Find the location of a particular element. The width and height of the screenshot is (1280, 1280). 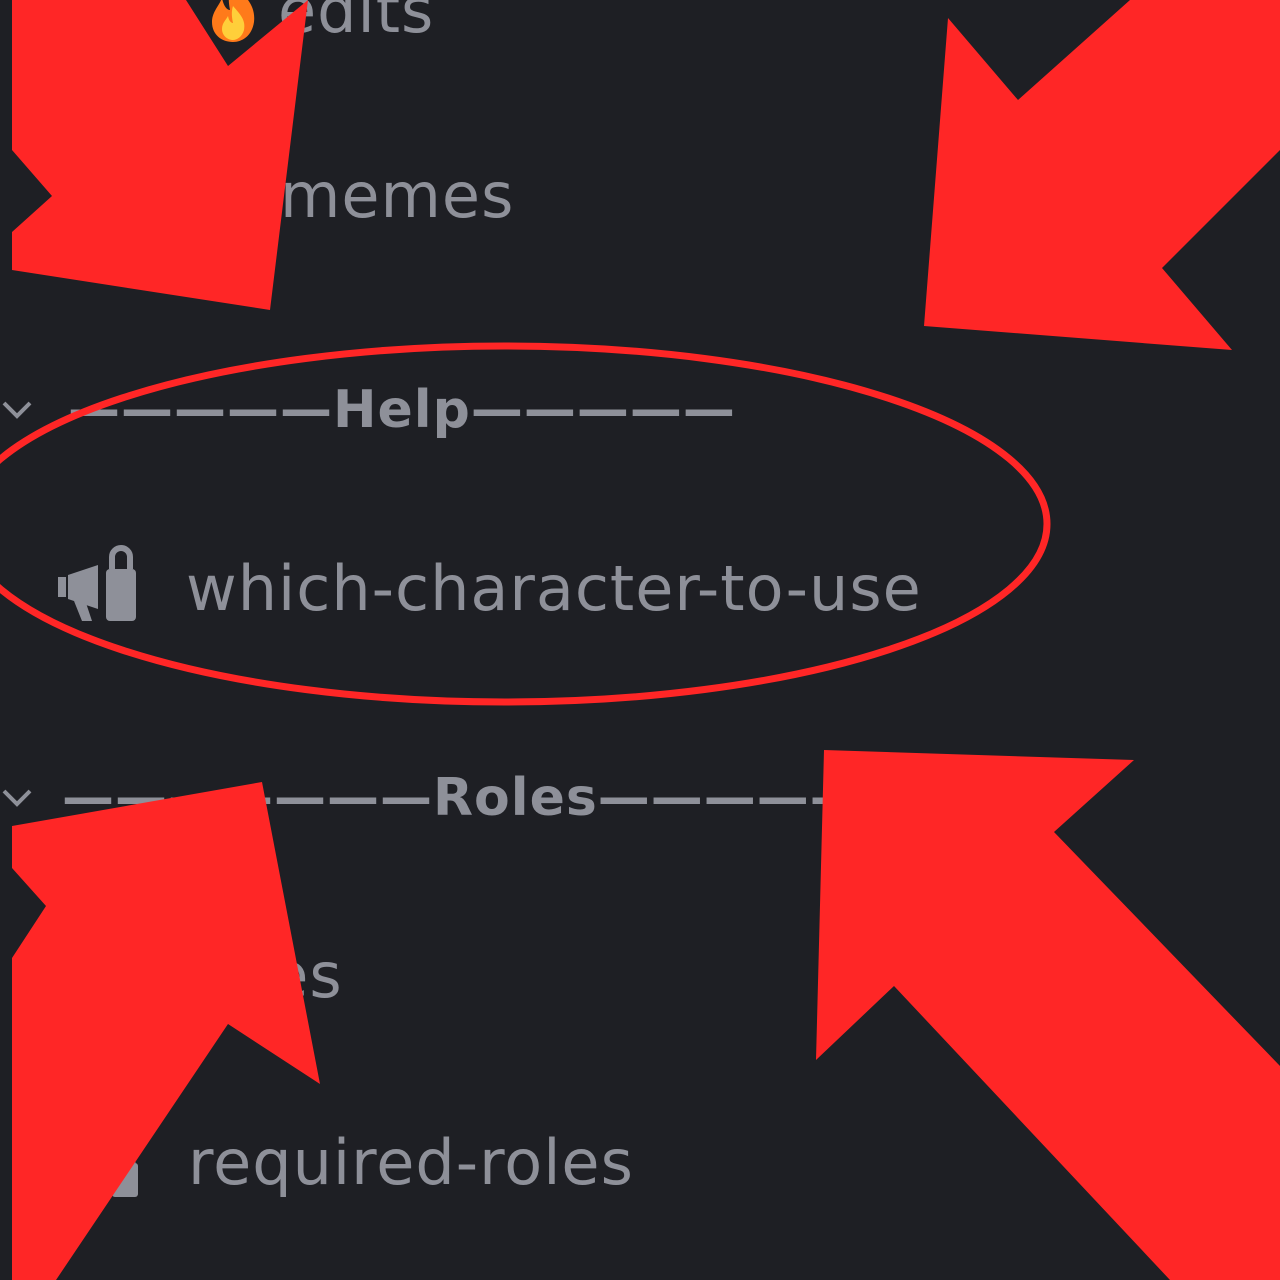

megaphone-lock-icon is located at coordinates (97, 588).